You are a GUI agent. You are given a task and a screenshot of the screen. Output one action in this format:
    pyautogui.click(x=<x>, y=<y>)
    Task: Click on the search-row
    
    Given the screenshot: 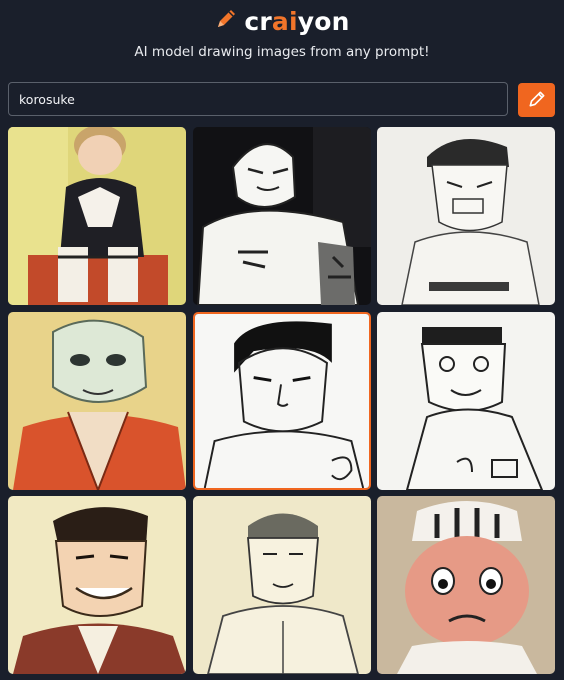 What is the action you would take?
    pyautogui.click(x=282, y=100)
    